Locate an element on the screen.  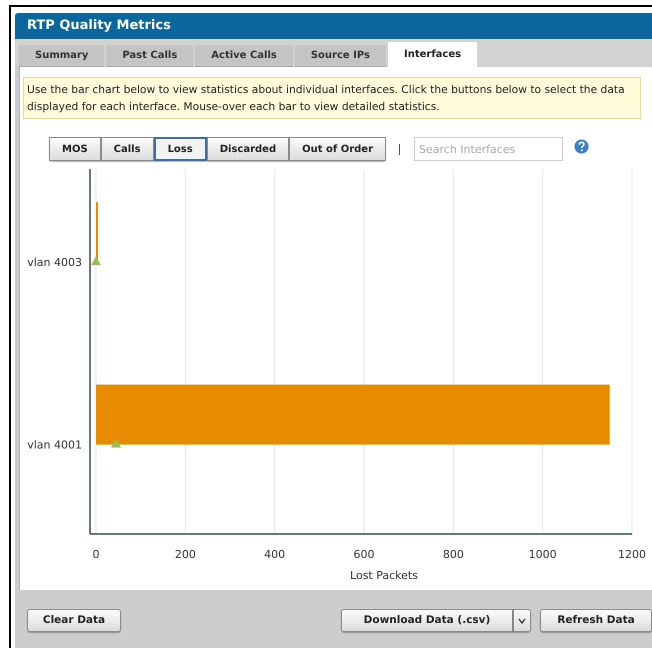
tab: Active Calls is located at coordinates (244, 56).